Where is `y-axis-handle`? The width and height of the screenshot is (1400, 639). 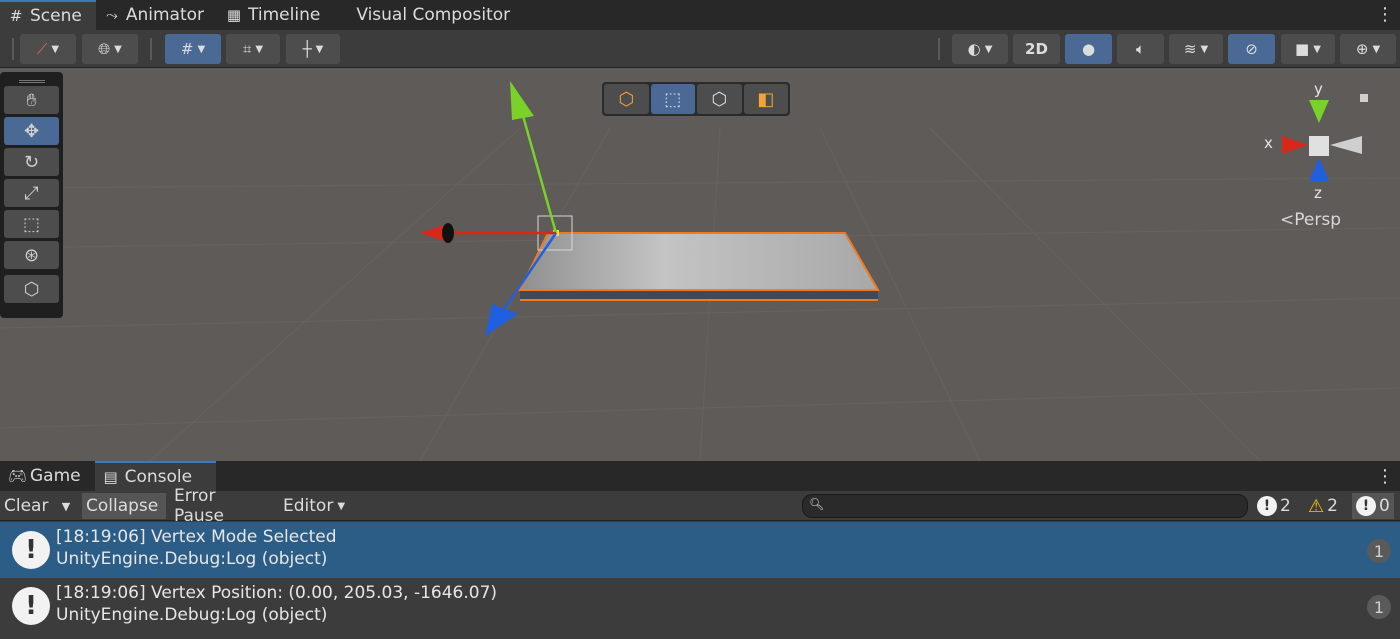 y-axis-handle is located at coordinates (537, 165).